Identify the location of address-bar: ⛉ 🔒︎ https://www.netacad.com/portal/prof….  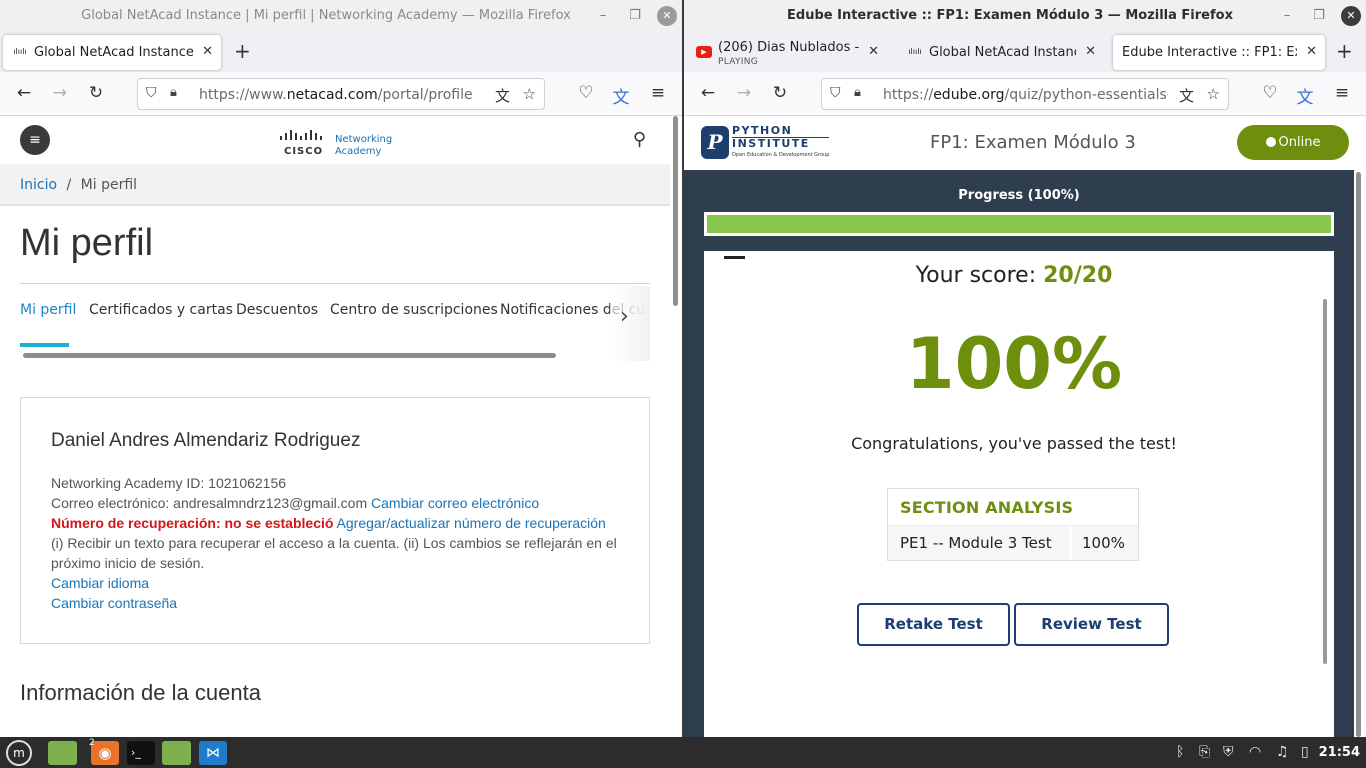
(341, 94).